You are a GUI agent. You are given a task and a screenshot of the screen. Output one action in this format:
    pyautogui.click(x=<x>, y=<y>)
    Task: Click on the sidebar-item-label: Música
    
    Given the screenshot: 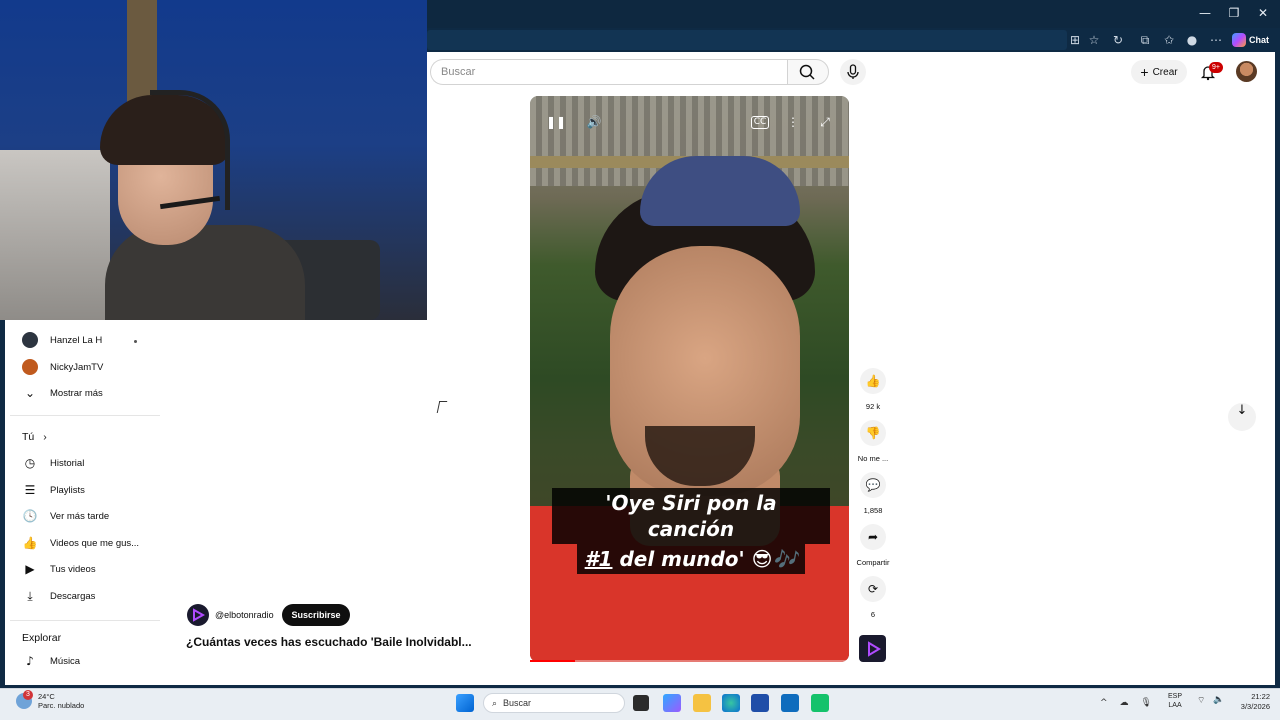 What is the action you would take?
    pyautogui.click(x=65, y=661)
    